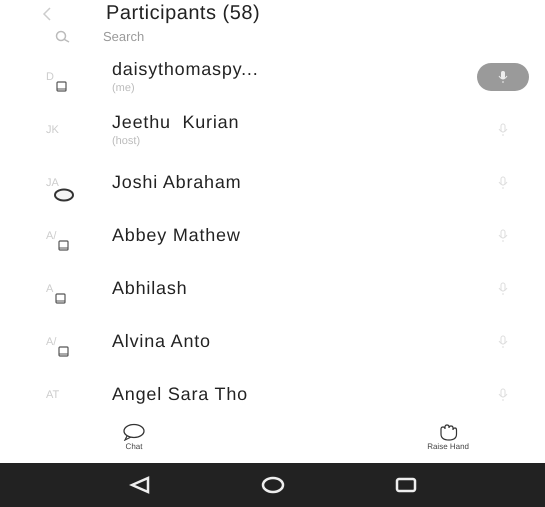  I want to click on circle-icon, so click(63, 195).